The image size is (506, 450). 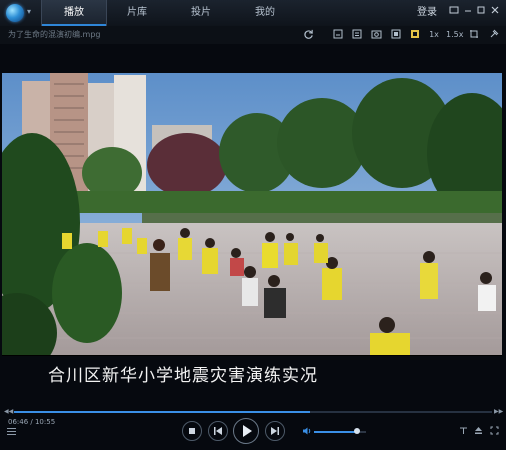 What do you see at coordinates (468, 12) in the screenshot?
I see `minimize-button` at bounding box center [468, 12].